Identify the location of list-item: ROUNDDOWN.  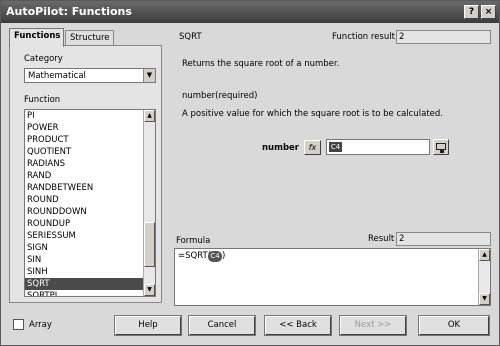
(84, 212).